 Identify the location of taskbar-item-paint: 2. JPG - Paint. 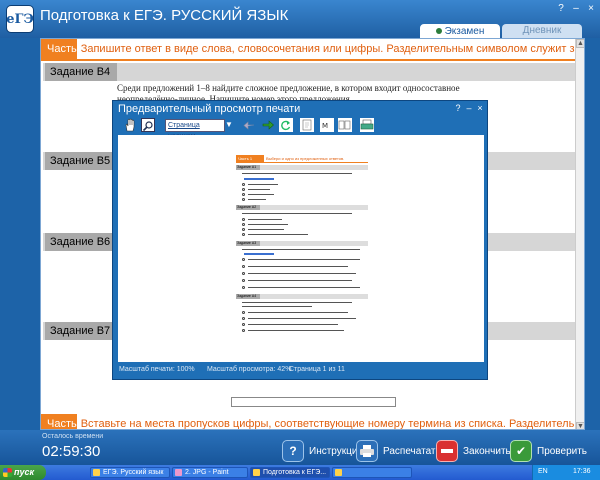
(210, 472).